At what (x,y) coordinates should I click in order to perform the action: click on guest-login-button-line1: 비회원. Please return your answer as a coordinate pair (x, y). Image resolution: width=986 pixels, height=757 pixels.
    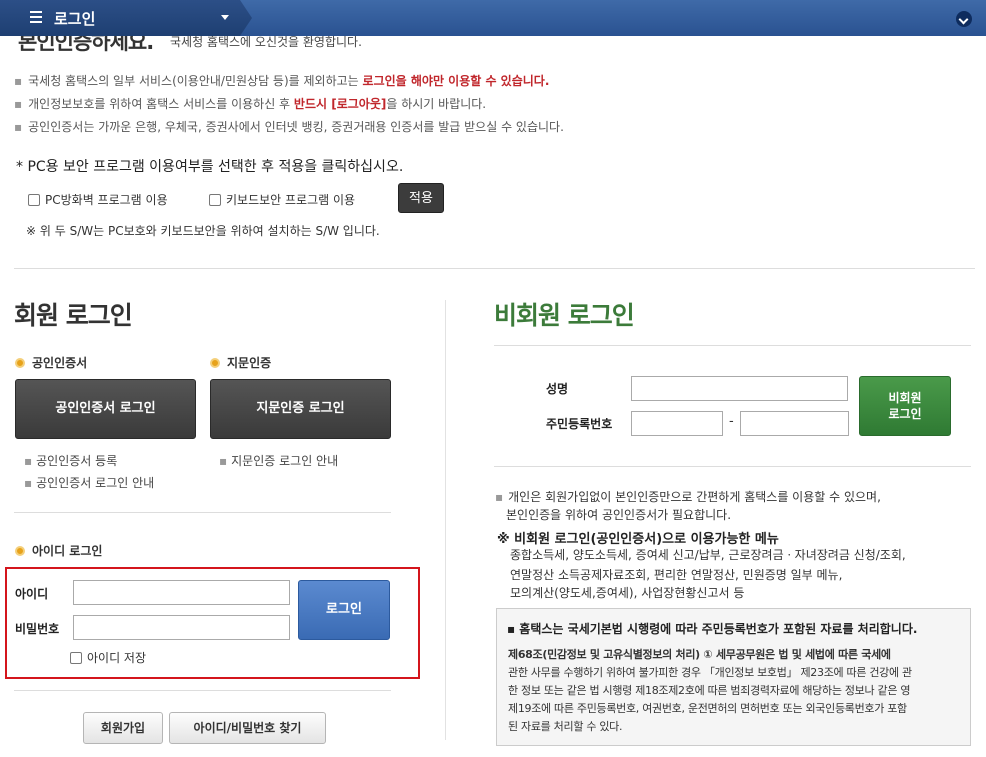
    Looking at the image, I should click on (905, 398).